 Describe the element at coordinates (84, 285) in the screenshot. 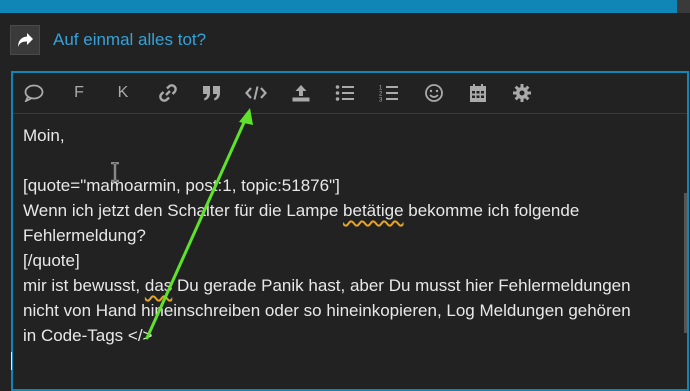

I see `text-segment: mir ist bewusst,` at that location.